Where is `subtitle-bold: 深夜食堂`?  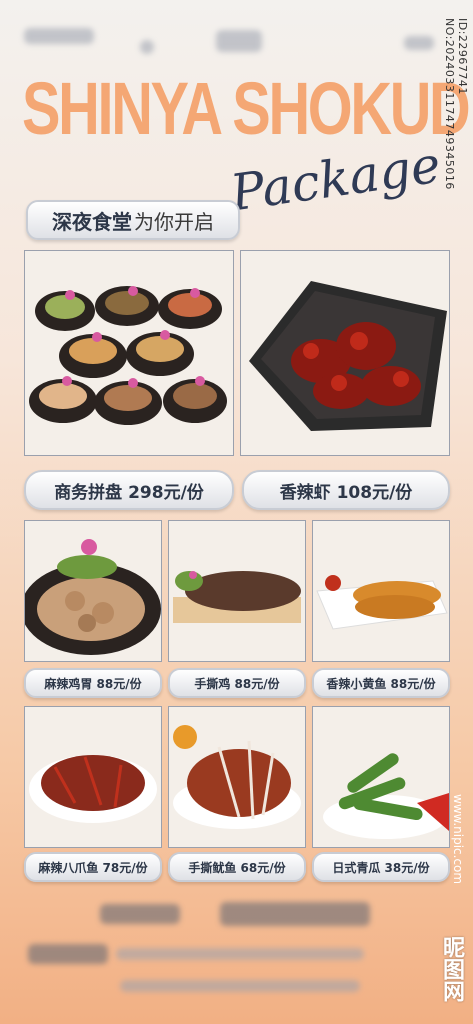 subtitle-bold: 深夜食堂 is located at coordinates (92, 221).